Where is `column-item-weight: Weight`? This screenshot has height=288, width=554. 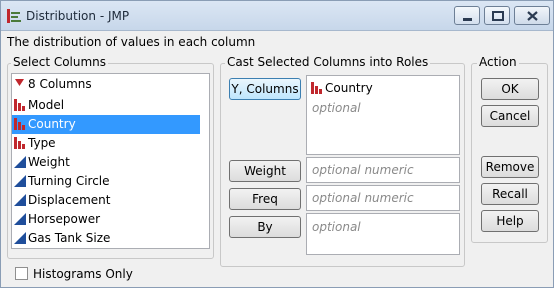
column-item-weight: Weight is located at coordinates (106, 162).